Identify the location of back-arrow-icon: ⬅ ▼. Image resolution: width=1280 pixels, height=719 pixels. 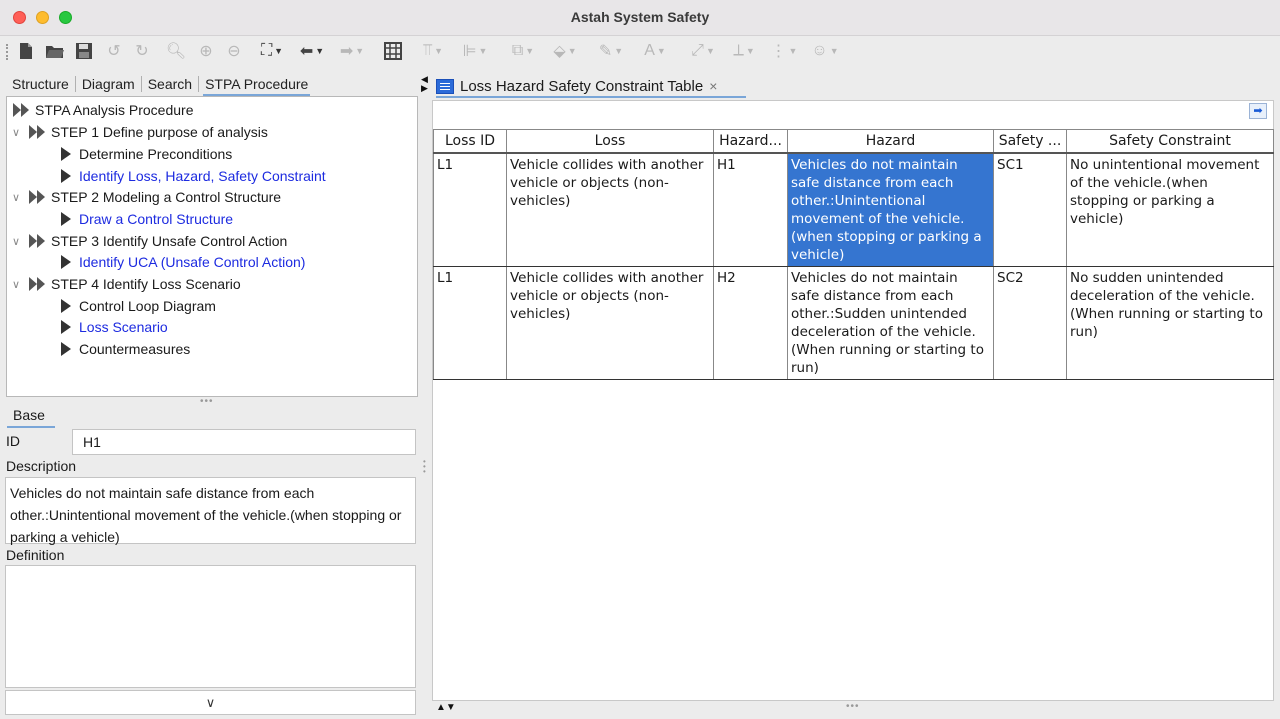
(312, 51).